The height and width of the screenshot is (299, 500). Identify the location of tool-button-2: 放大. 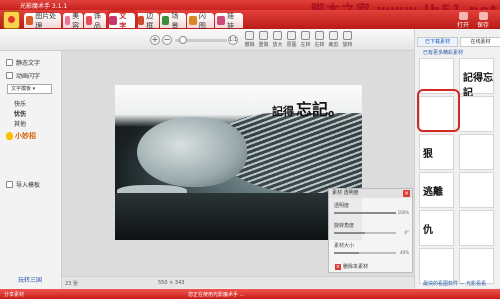
(277, 40).